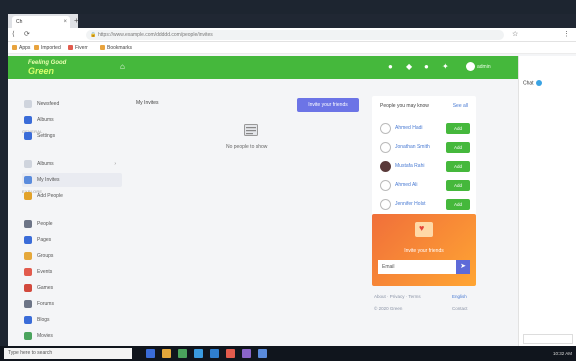 The width and height of the screenshot is (576, 361). I want to click on chevron-down-icon: ›, so click(115, 164).